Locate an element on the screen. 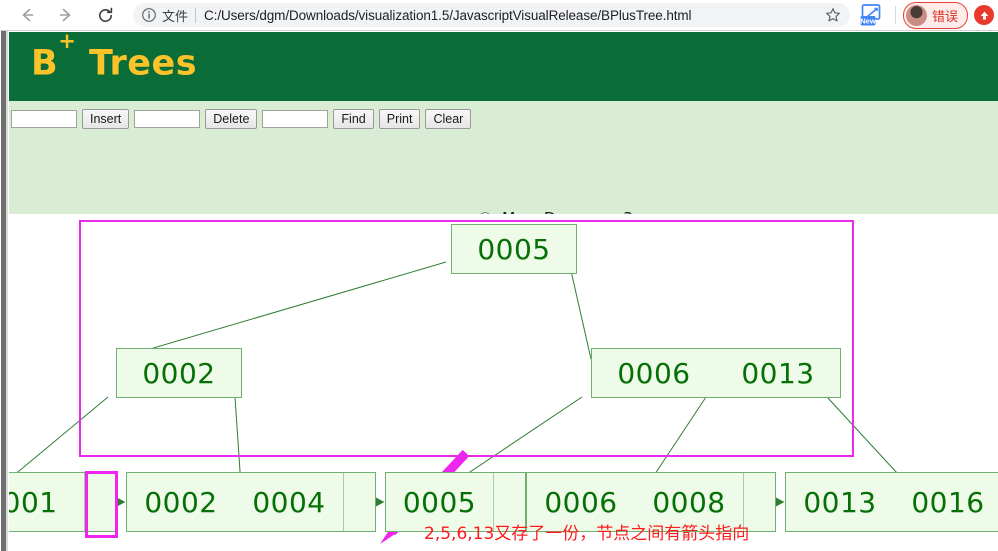 Image resolution: width=998 pixels, height=551 pixels. profile-status-label: 错误 is located at coordinates (944, 17).